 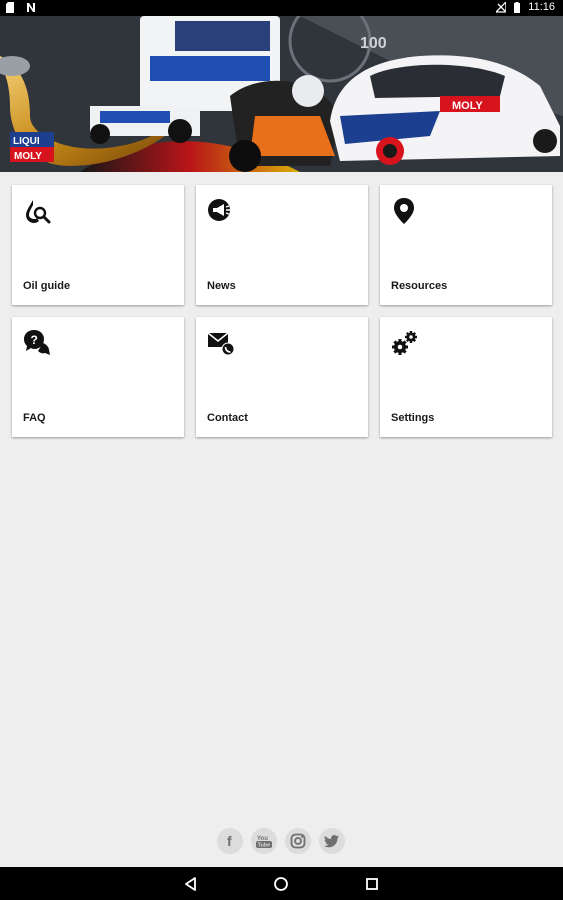 What do you see at coordinates (404, 211) in the screenshot?
I see `map-pin-icon` at bounding box center [404, 211].